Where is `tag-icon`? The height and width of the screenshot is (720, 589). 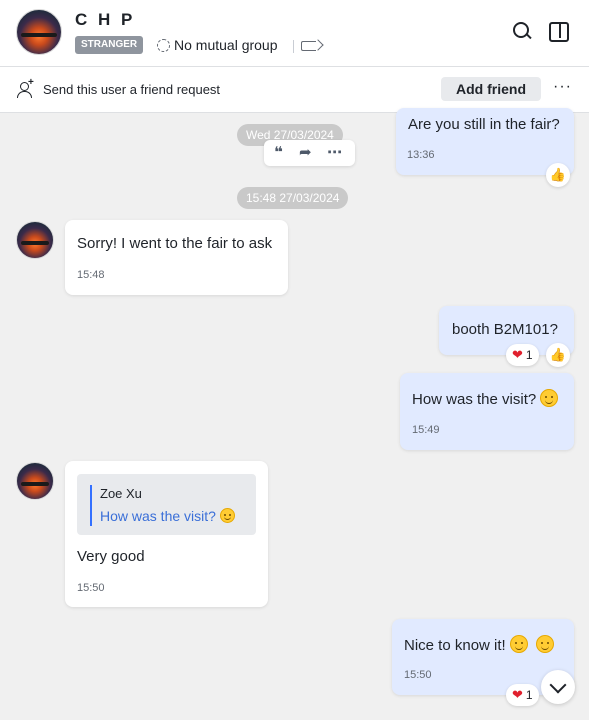
tag-icon is located at coordinates (308, 46).